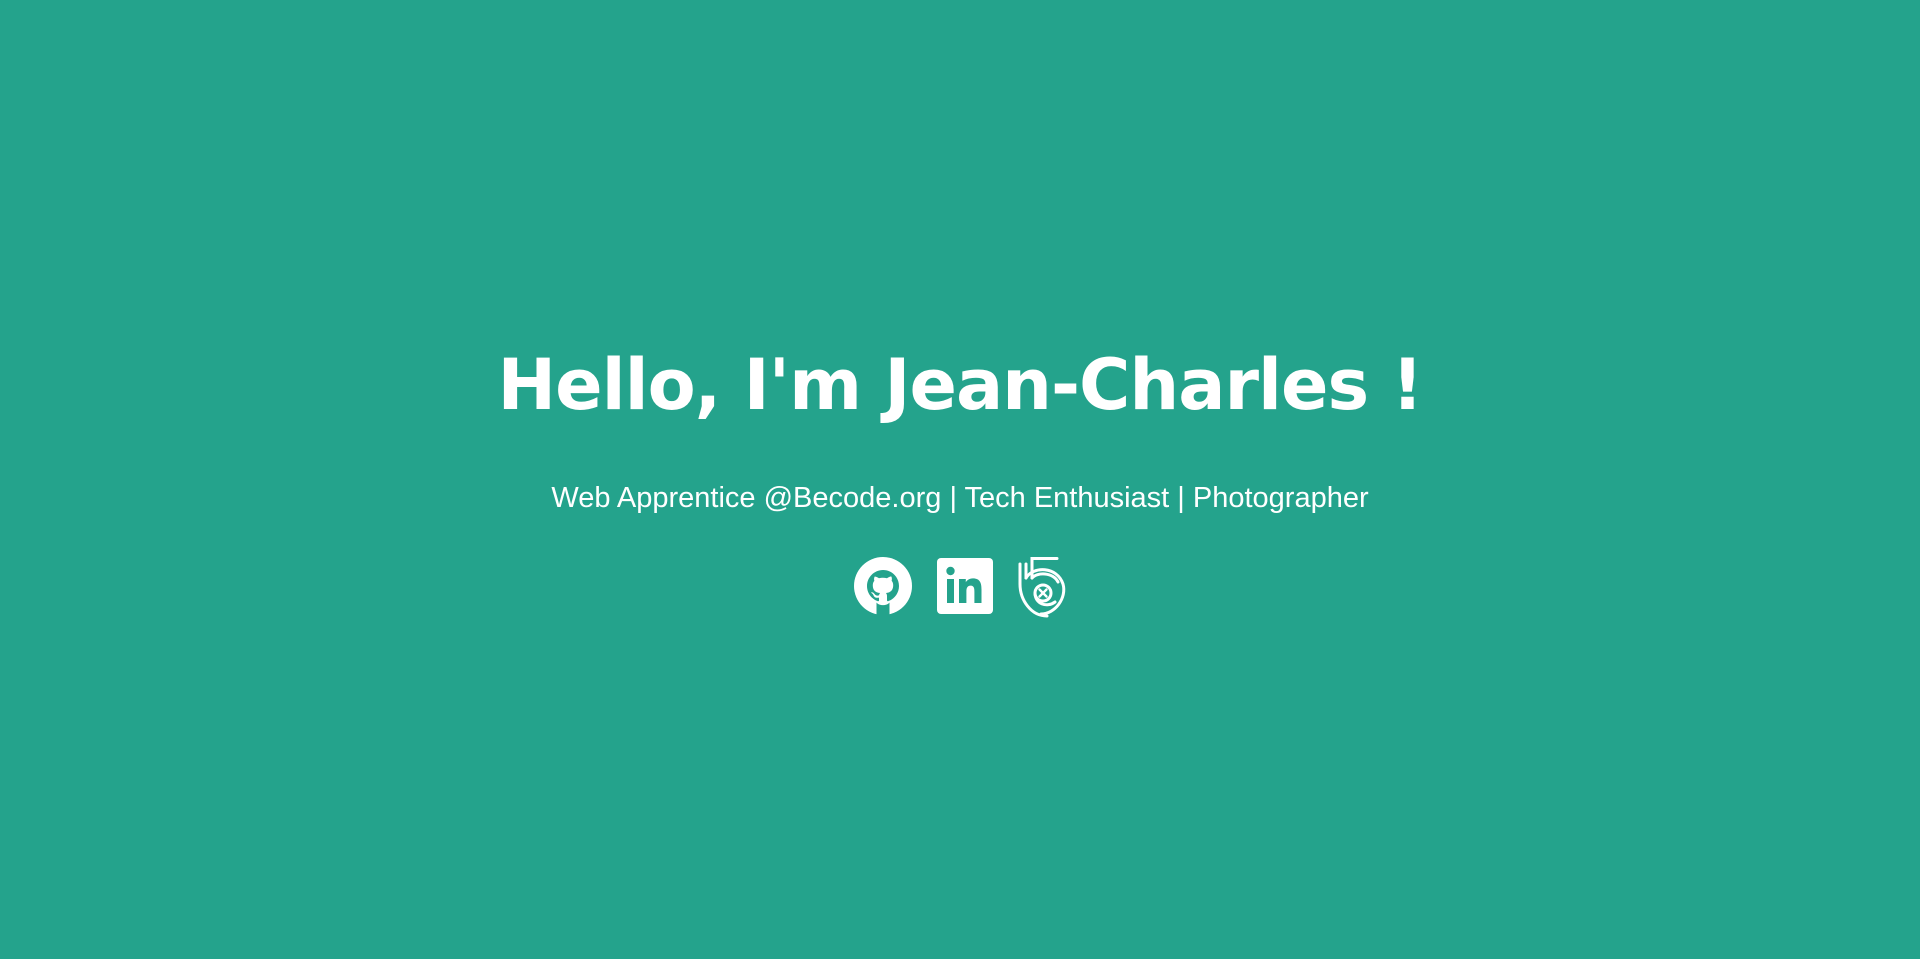 Image resolution: width=1920 pixels, height=959 pixels. I want to click on 500px-icon, so click(1042, 587).